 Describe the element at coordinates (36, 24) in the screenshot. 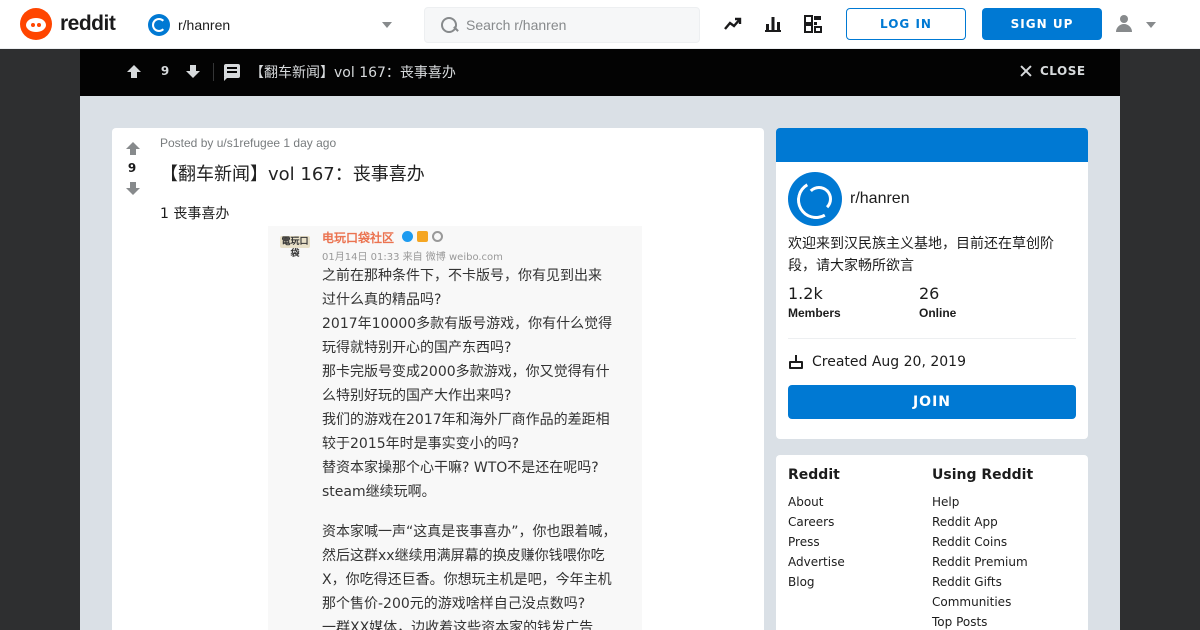

I see `reddit-snoo-icon` at that location.